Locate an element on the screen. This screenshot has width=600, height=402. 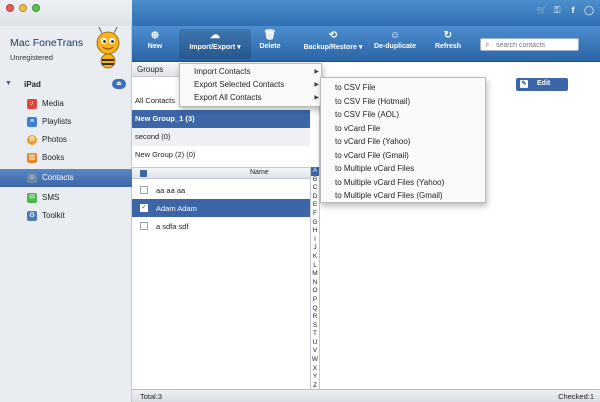
menu-item-export-selected: Export Selected Contacts ▶ is located at coordinates (251, 85).